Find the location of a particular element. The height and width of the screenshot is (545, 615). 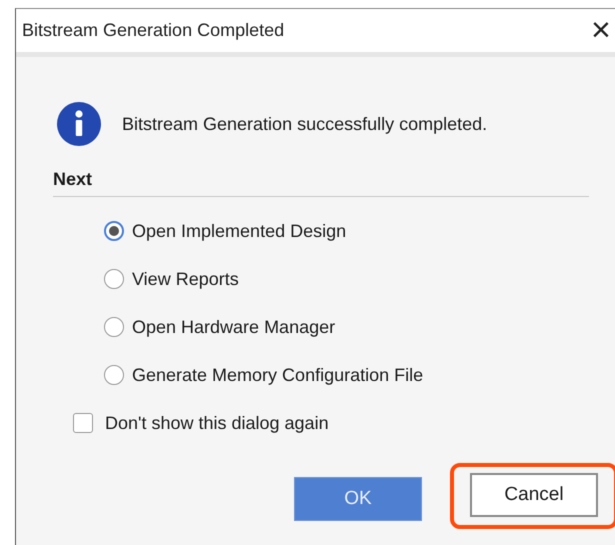

close-button: × is located at coordinates (601, 30).